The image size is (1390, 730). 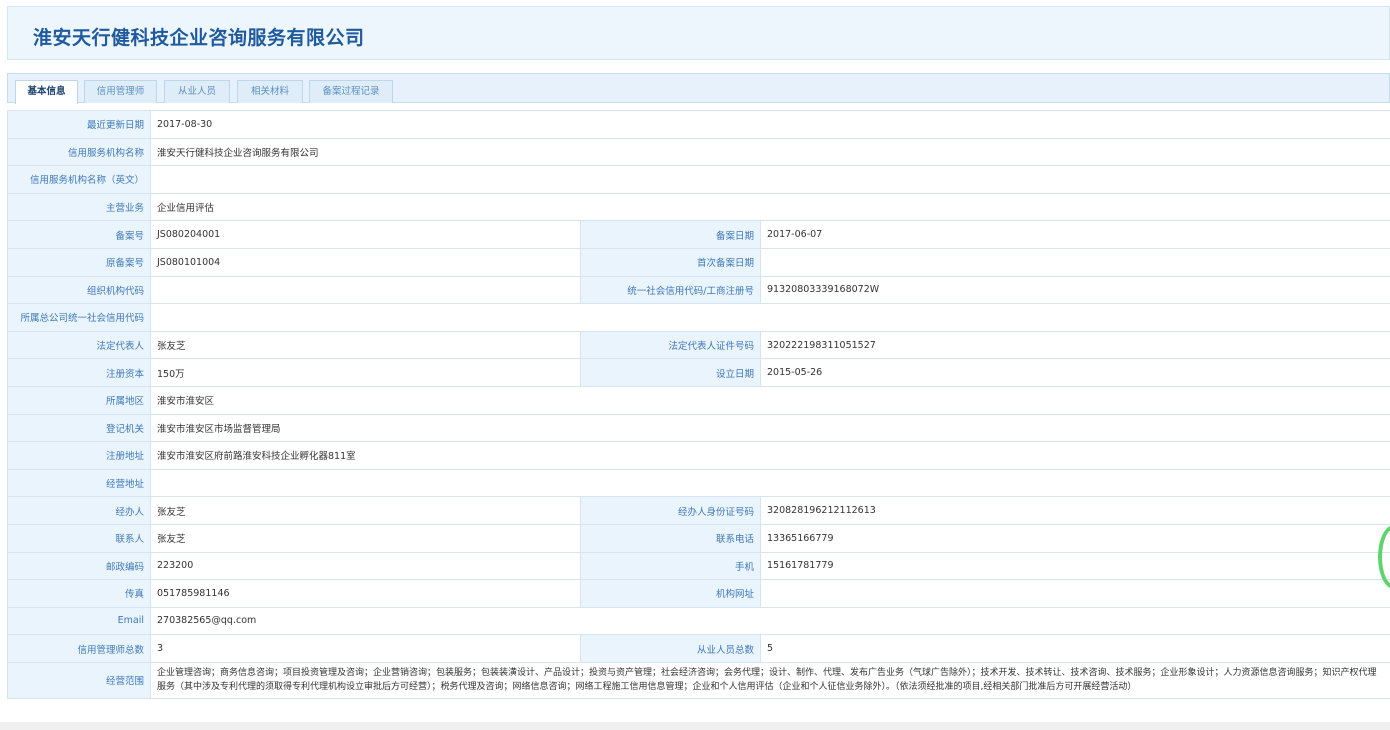 What do you see at coordinates (79, 483) in the screenshot?
I see `biz-address-label: 经营地址` at bounding box center [79, 483].